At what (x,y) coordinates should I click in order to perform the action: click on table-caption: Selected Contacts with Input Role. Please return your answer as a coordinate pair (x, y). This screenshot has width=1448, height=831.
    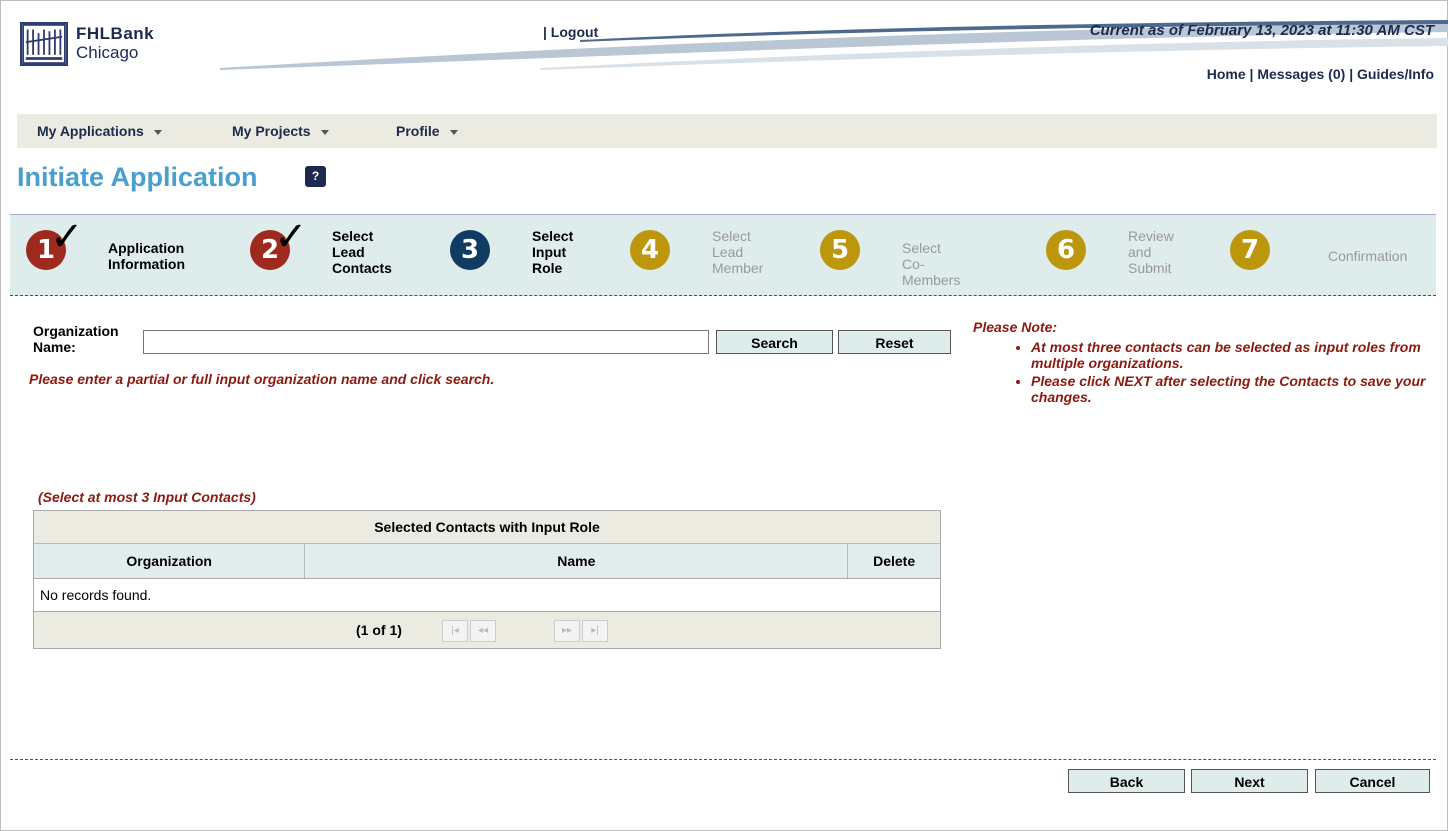
    Looking at the image, I should click on (487, 527).